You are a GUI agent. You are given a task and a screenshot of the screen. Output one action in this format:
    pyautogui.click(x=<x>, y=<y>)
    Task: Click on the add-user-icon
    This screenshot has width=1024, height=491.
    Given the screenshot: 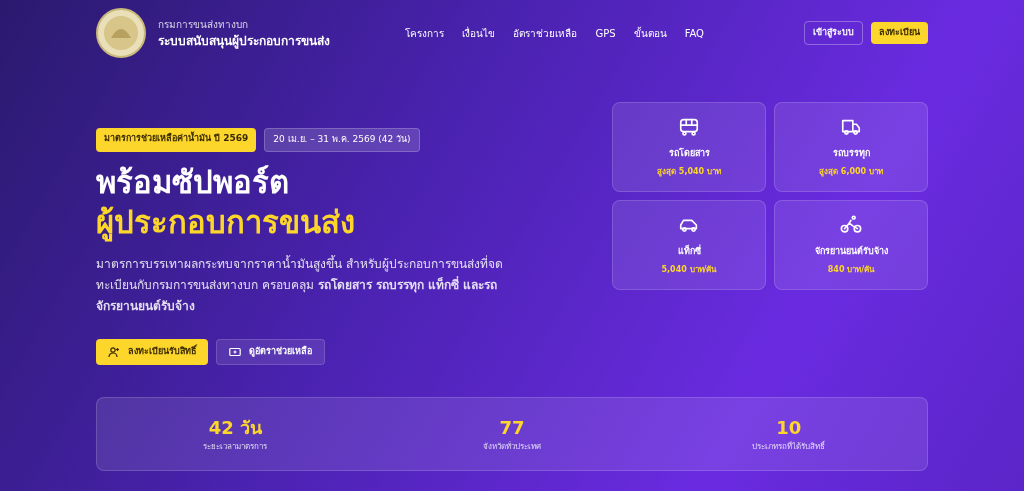 What is the action you would take?
    pyautogui.click(x=114, y=351)
    